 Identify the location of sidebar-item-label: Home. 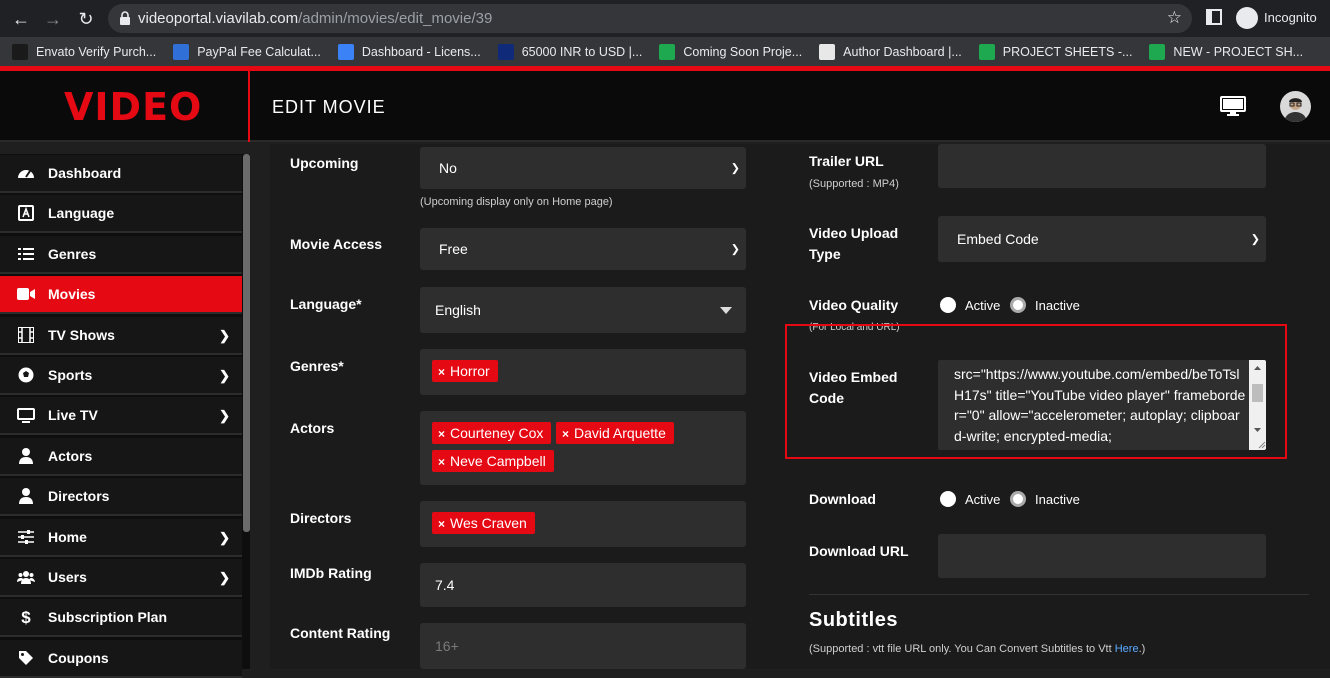
(67, 536).